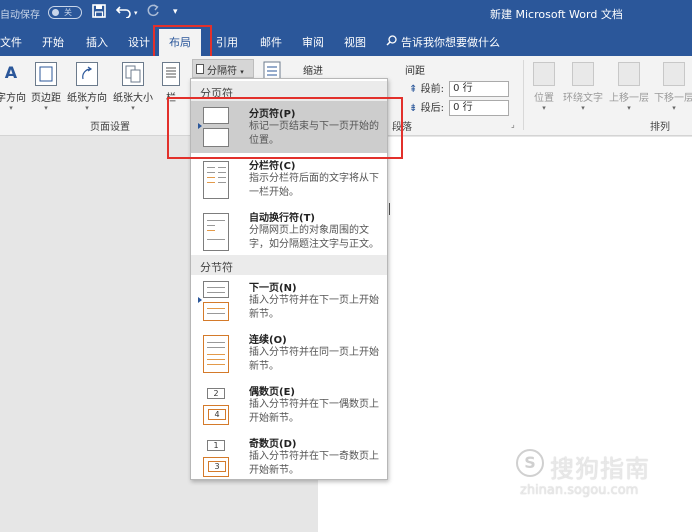 This screenshot has width=692, height=532. I want to click on tell-me-search: 告诉我你想要做什么, so click(443, 42).